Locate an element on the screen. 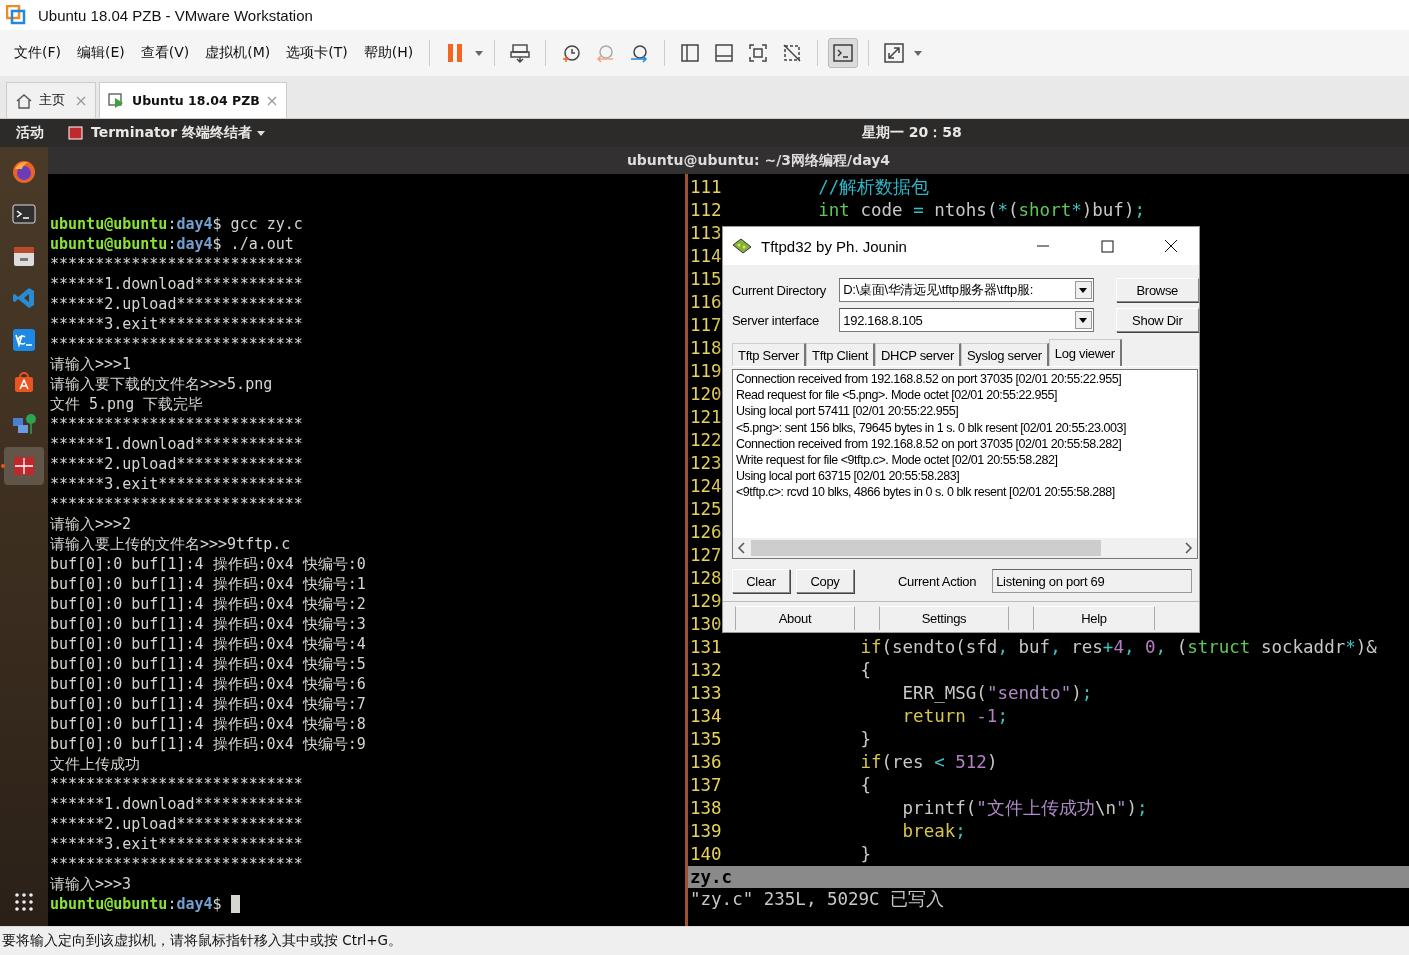 This screenshot has width=1409, height=955. menu-item: 编辑(E) is located at coordinates (101, 53).